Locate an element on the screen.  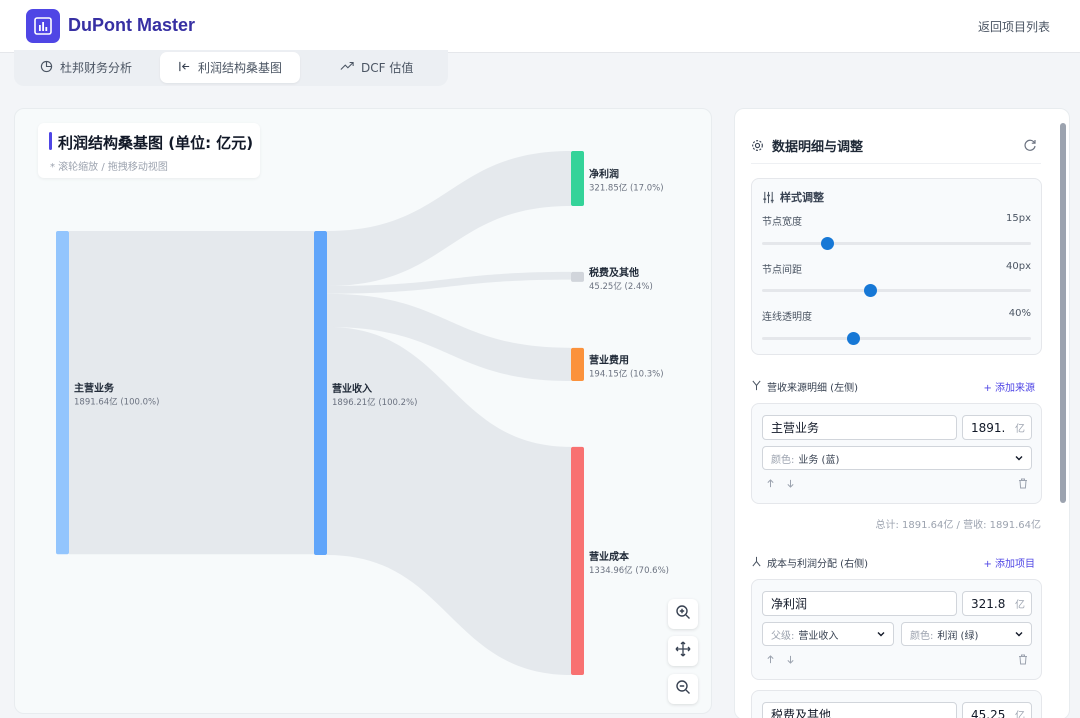
slider-value-node-gap: 40px is located at coordinates (1018, 266).